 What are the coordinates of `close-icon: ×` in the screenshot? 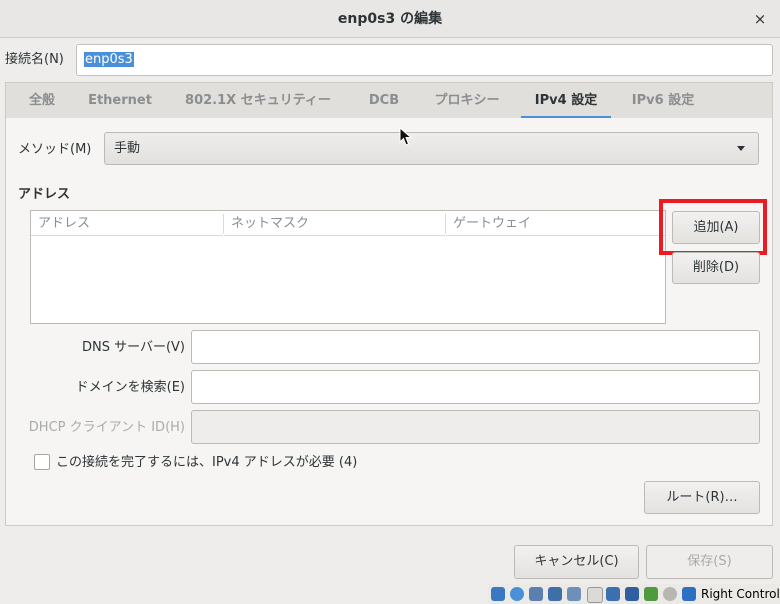 It's located at (760, 19).